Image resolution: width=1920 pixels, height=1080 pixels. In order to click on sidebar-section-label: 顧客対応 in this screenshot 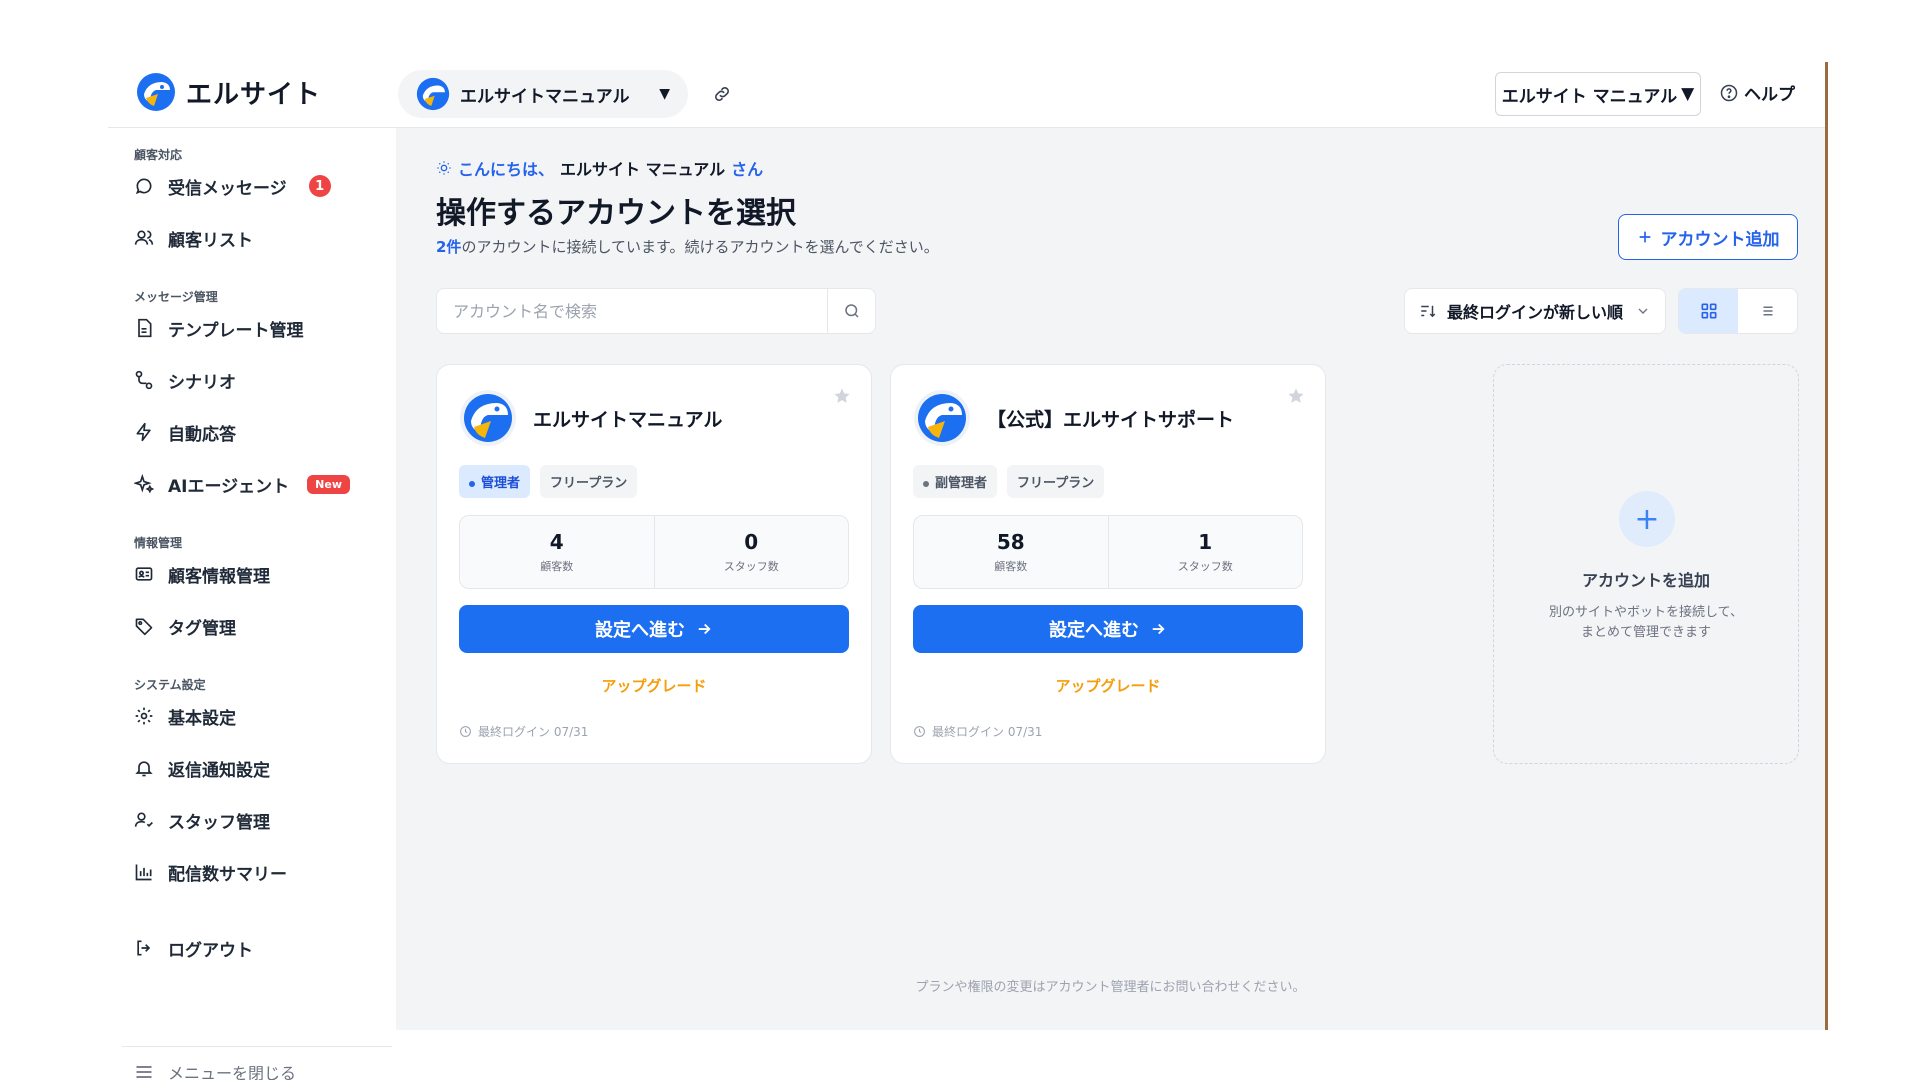, I will do `click(158, 155)`.